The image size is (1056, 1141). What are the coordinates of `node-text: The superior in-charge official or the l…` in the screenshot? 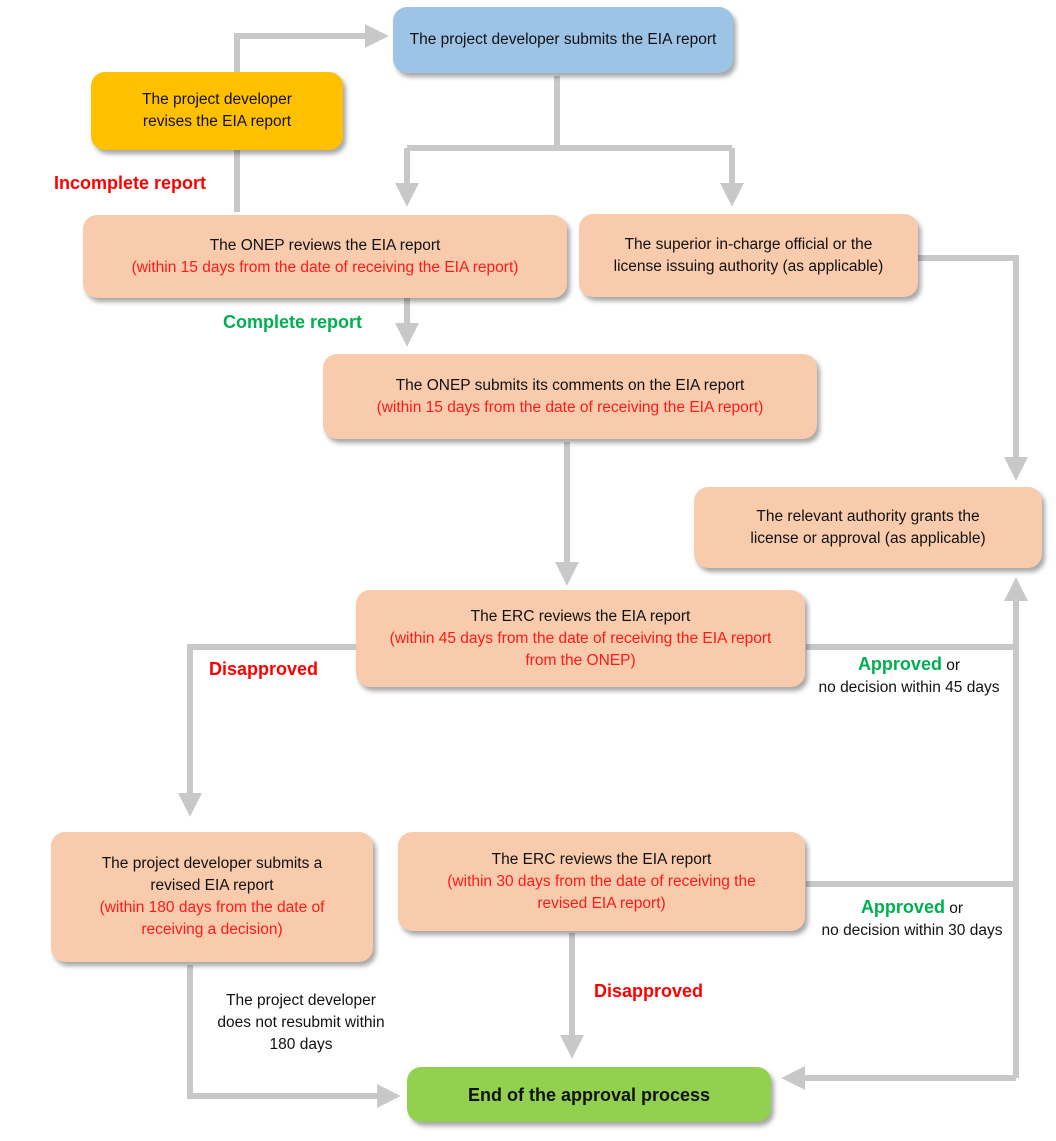 It's located at (748, 255).